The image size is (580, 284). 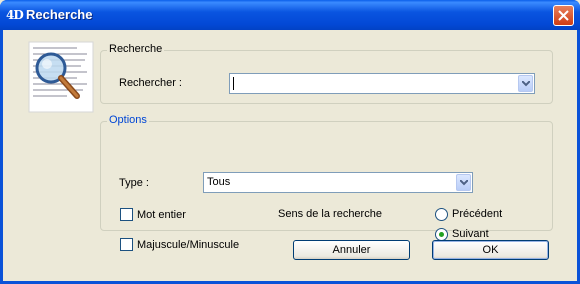 What do you see at coordinates (128, 120) in the screenshot?
I see `options-group-title: Options` at bounding box center [128, 120].